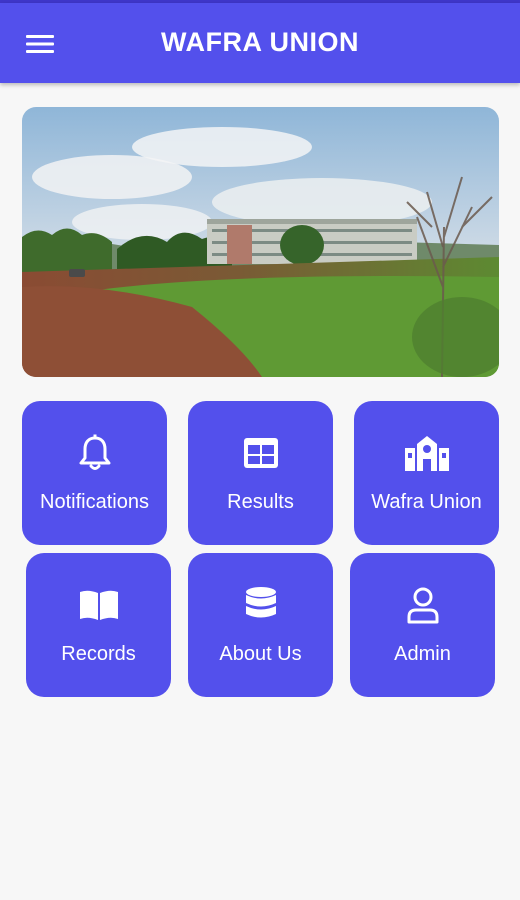 This screenshot has width=520, height=900. Describe the element at coordinates (94, 452) in the screenshot. I see `bell-icon` at that location.